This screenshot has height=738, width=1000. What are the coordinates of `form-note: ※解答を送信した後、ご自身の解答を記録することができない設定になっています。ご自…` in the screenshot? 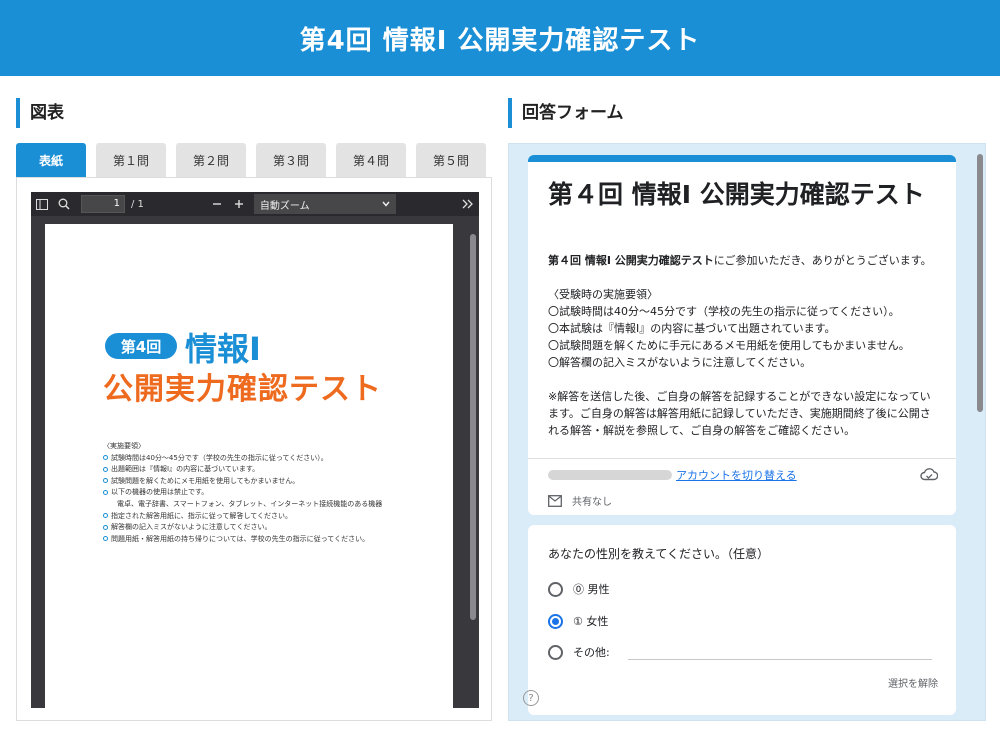 It's located at (739, 413).